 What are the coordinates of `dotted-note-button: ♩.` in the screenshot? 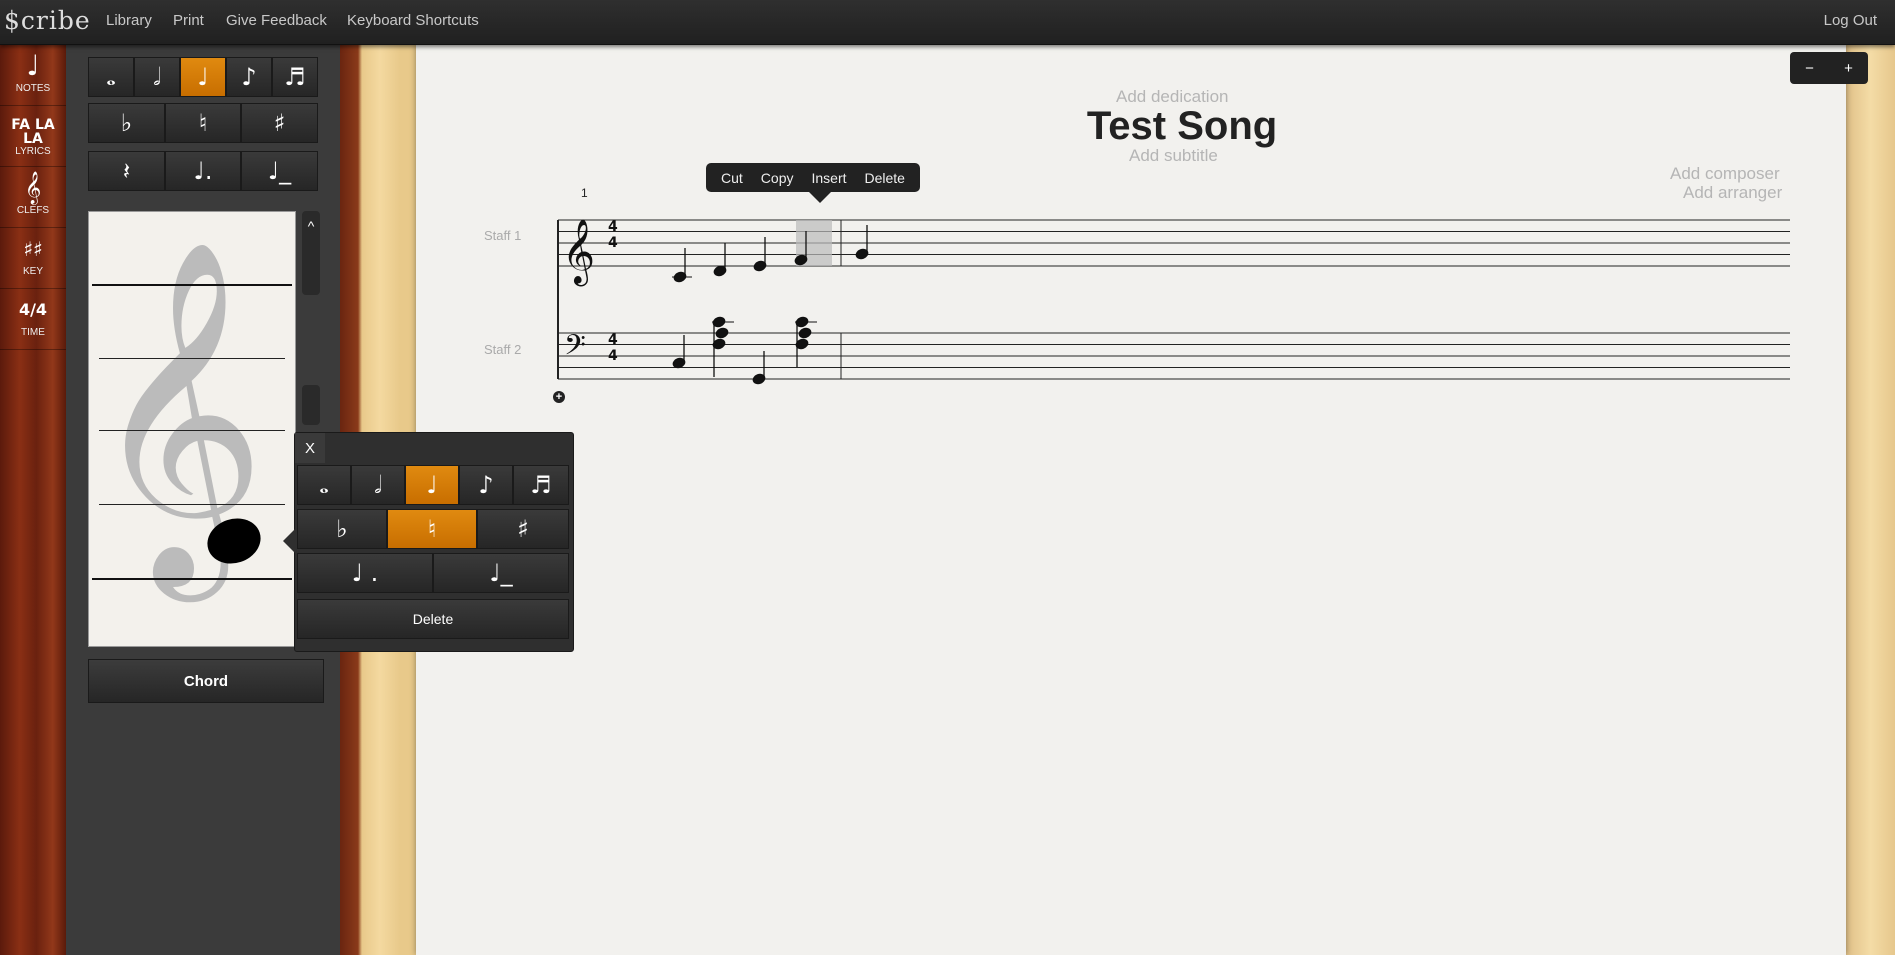 It's located at (203, 171).